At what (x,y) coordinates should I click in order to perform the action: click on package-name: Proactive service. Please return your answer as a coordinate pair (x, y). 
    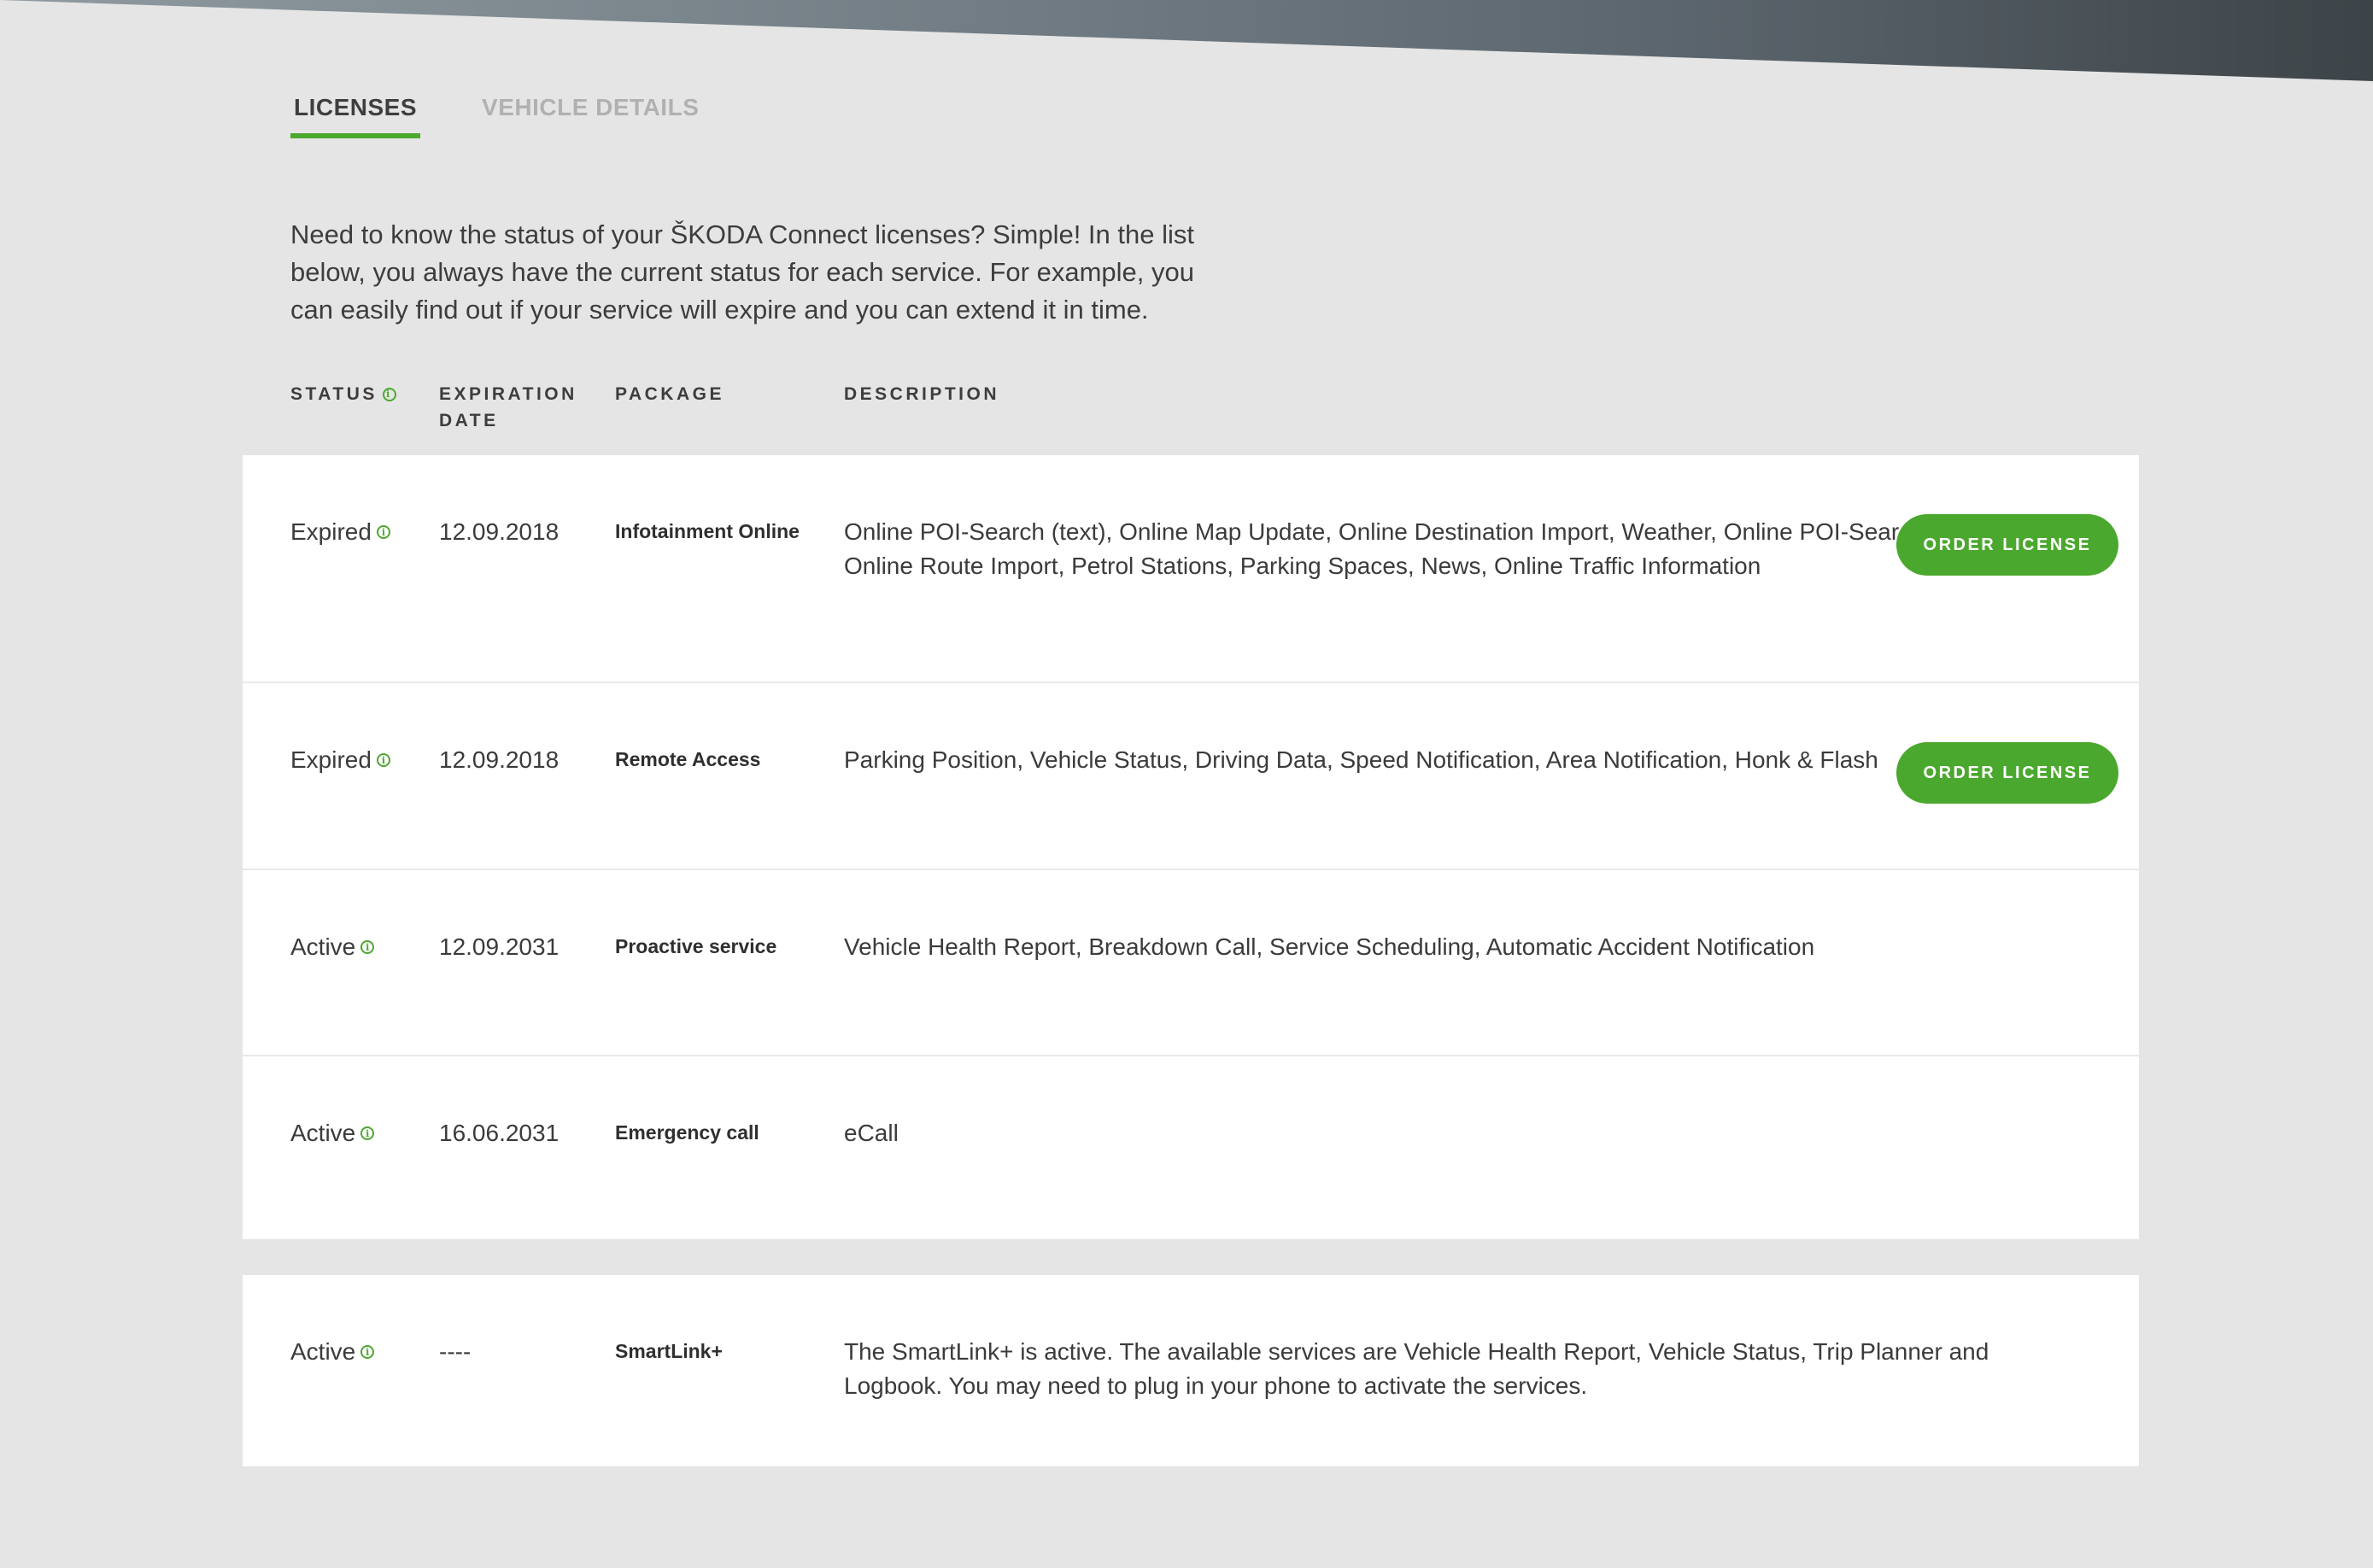
    Looking at the image, I should click on (696, 946).